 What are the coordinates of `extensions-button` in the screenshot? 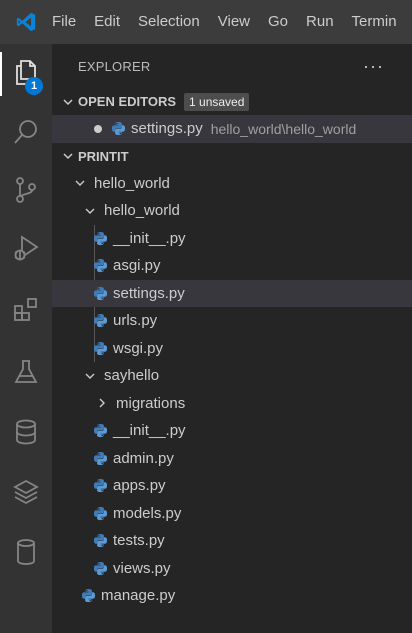 It's located at (26, 312).